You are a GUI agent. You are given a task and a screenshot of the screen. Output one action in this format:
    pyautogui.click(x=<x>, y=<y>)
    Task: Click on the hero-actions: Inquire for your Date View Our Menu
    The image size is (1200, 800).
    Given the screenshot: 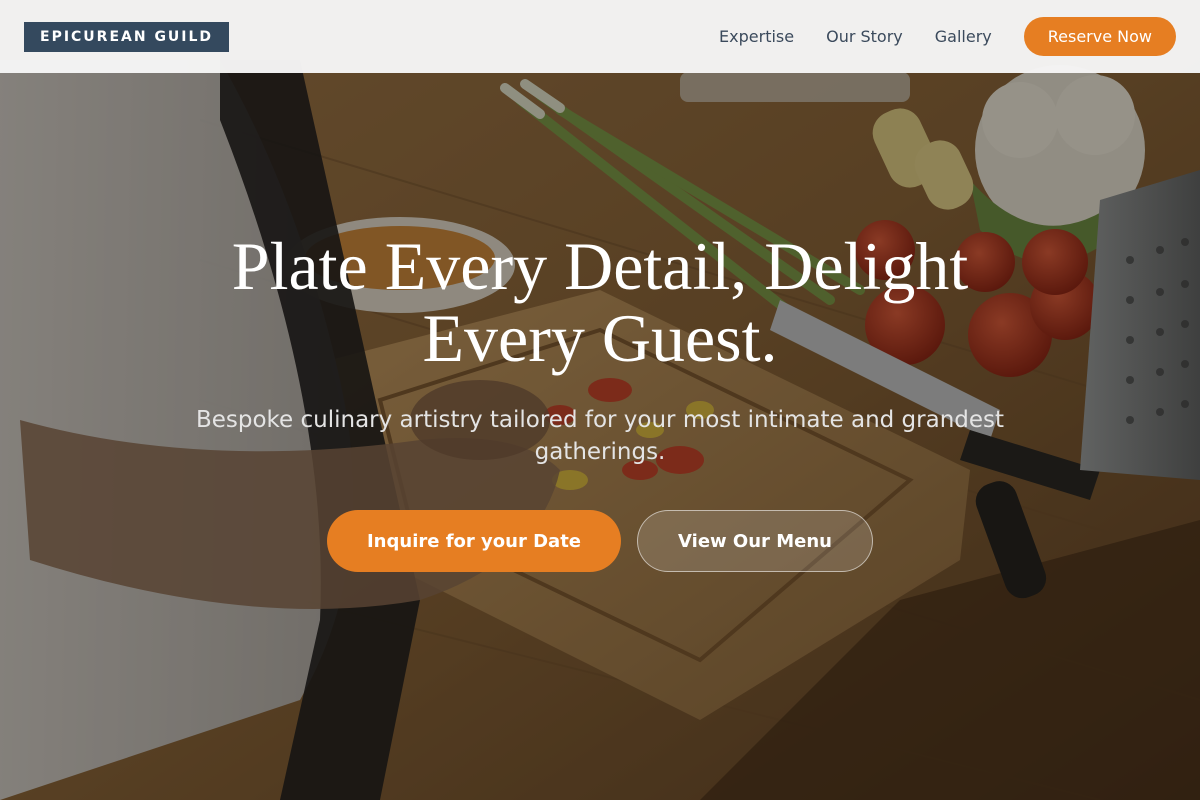 What is the action you would take?
    pyautogui.click(x=600, y=541)
    